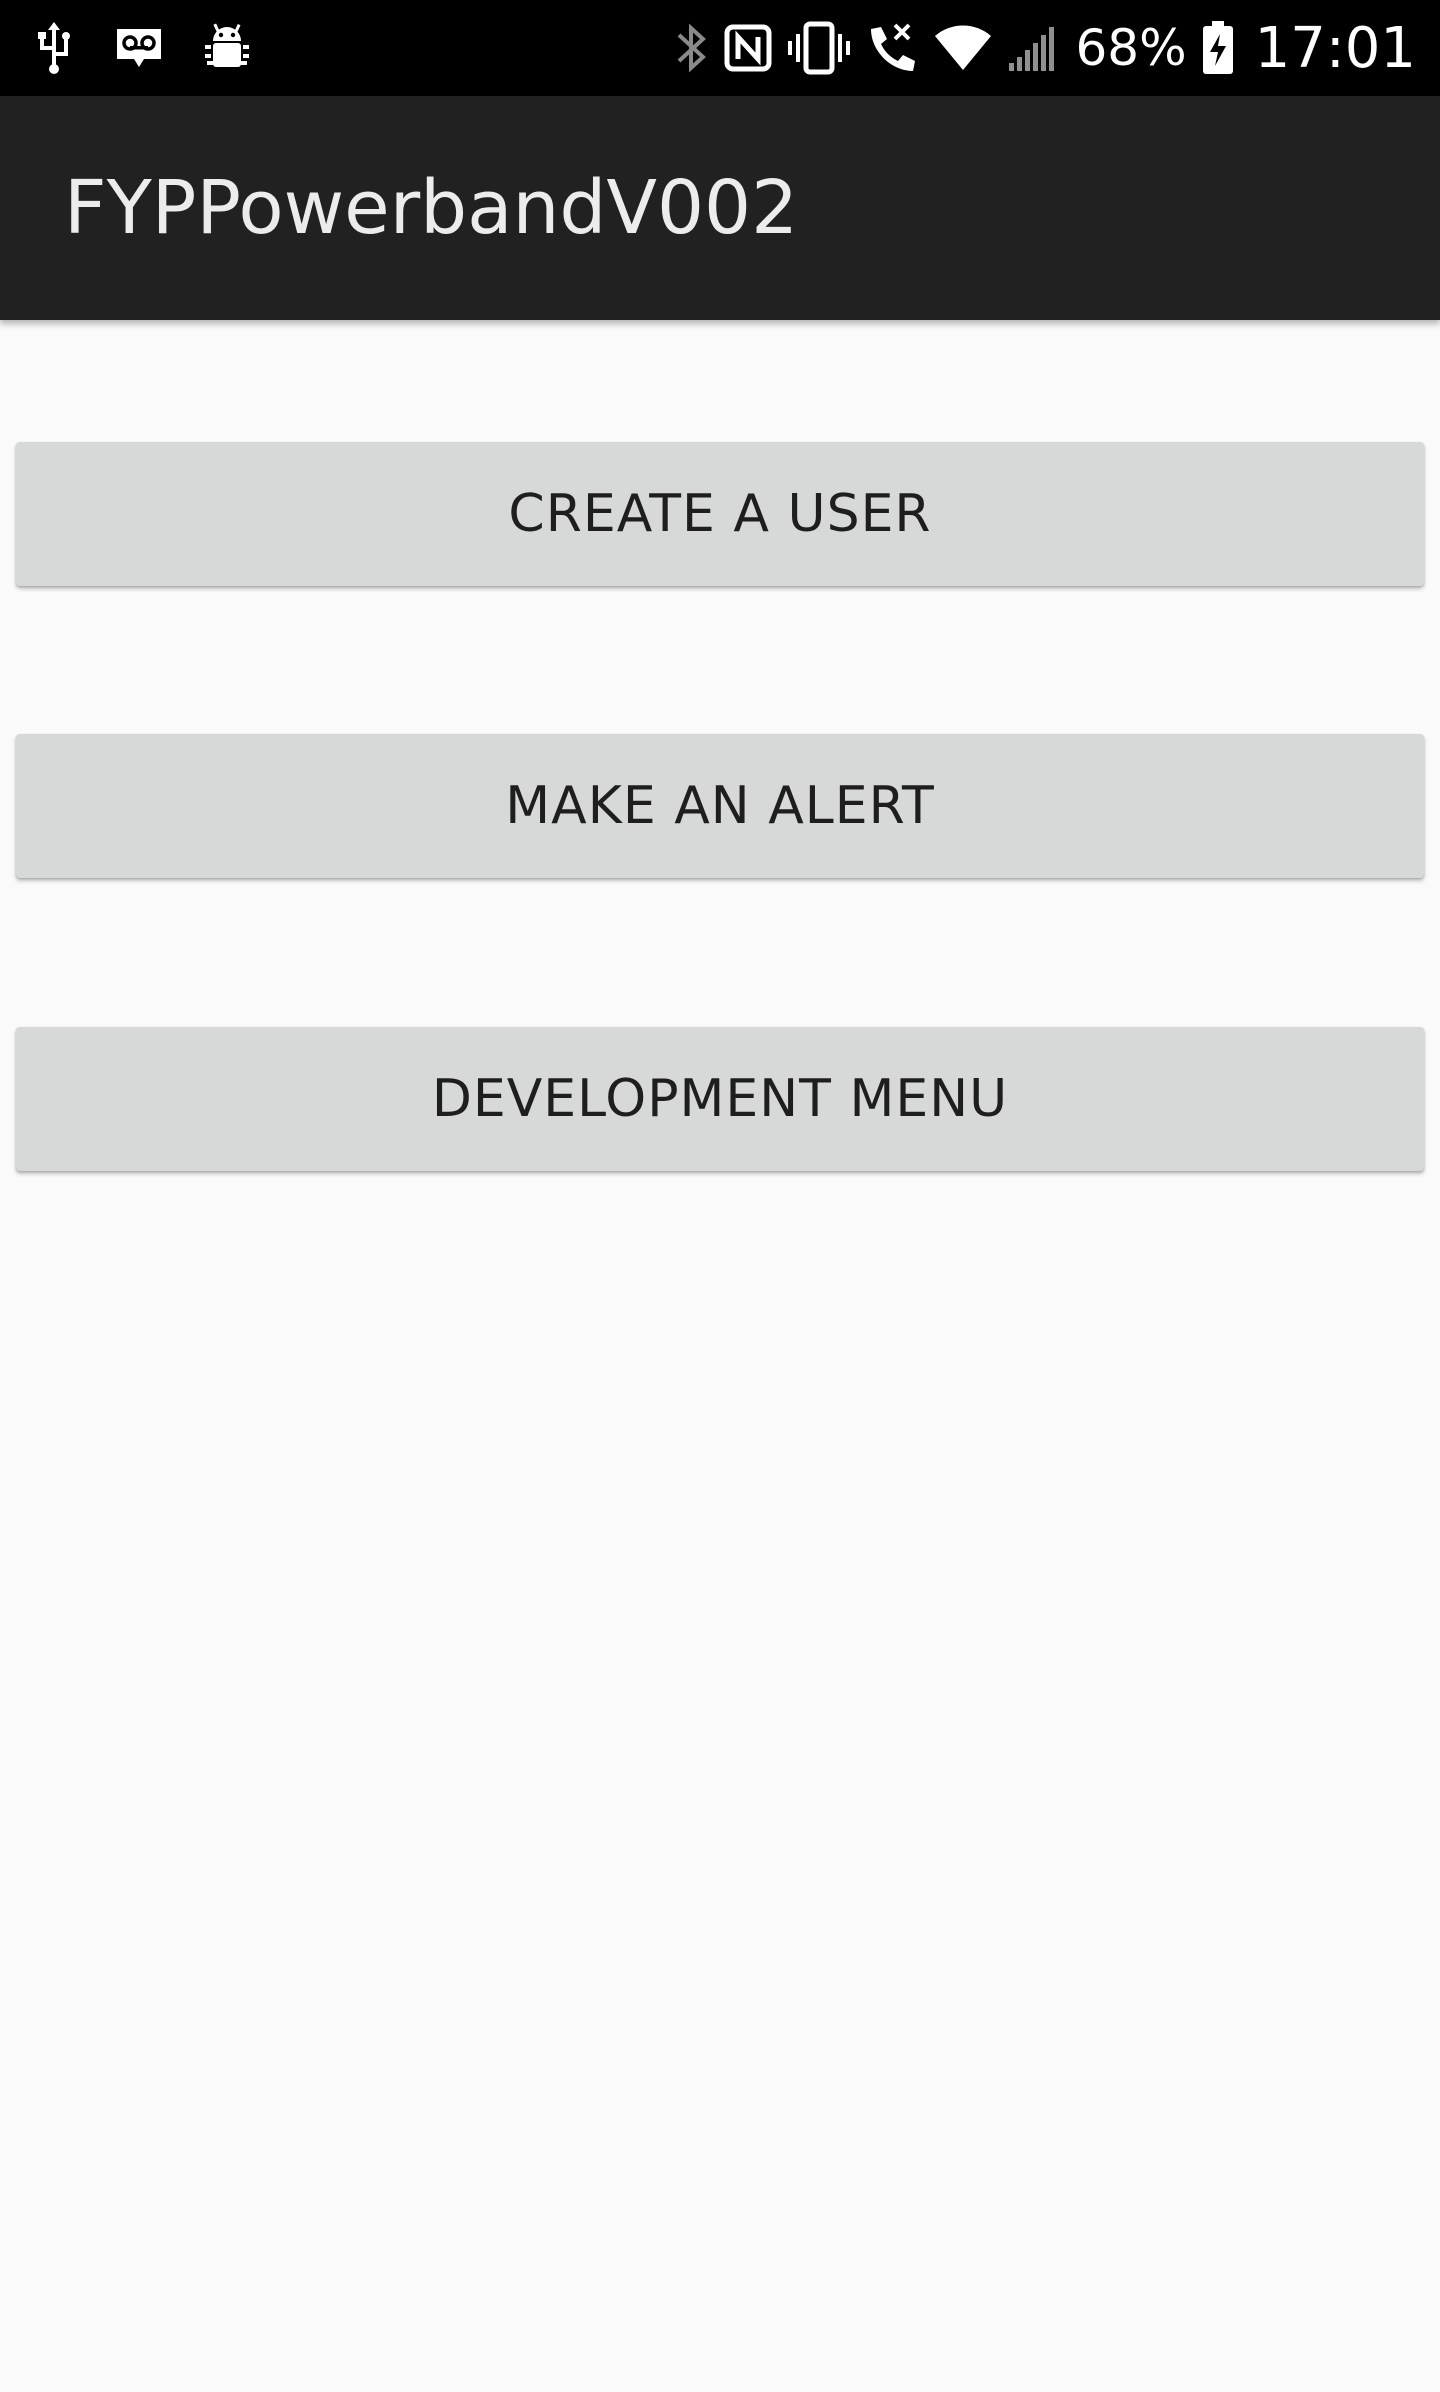 The height and width of the screenshot is (2392, 1440). What do you see at coordinates (692, 48) in the screenshot?
I see `bluetooth-icon` at bounding box center [692, 48].